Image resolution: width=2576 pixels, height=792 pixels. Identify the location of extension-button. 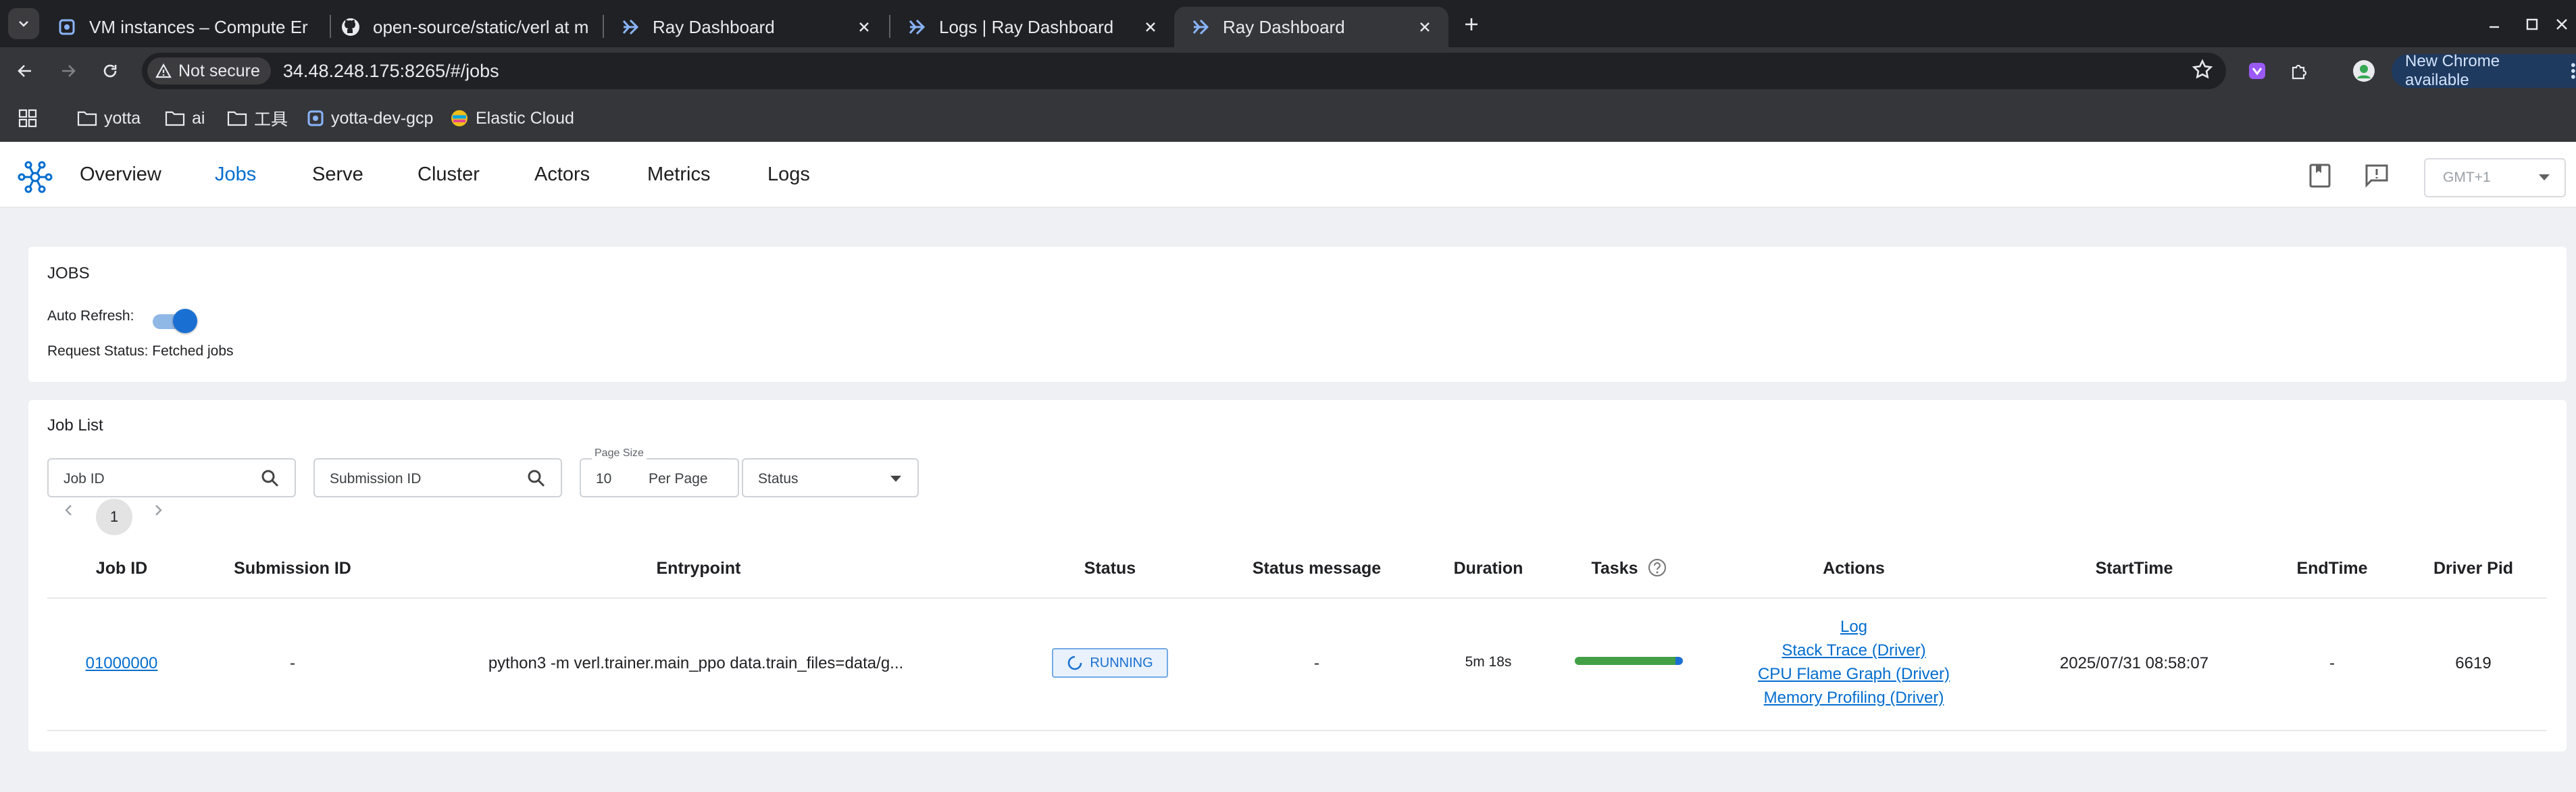
(2257, 70).